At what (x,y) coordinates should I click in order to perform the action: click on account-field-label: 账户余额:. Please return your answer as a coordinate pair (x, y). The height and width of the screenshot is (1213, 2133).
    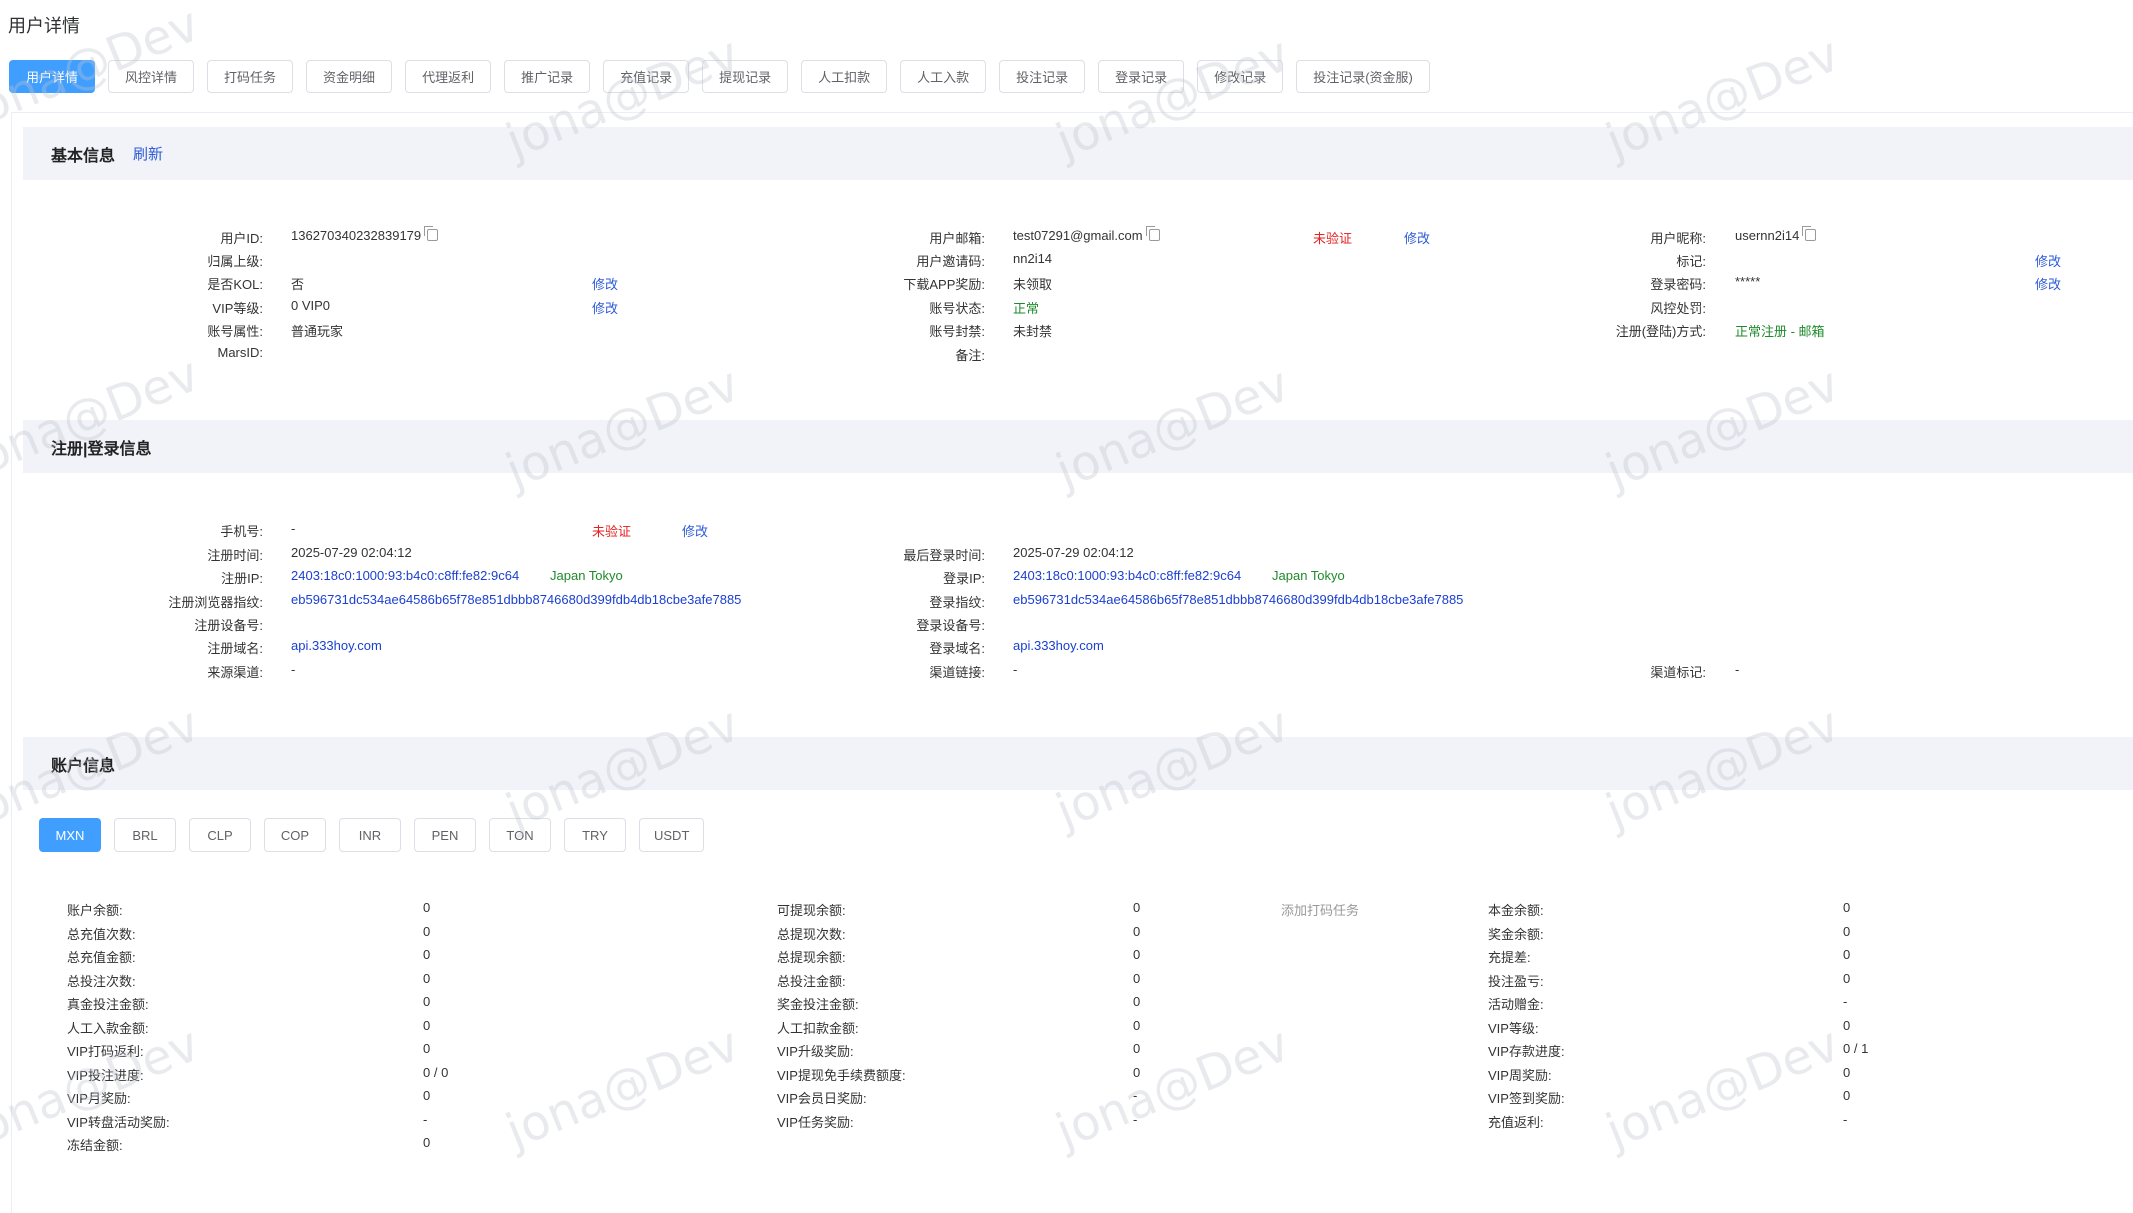
    Looking at the image, I should click on (95, 910).